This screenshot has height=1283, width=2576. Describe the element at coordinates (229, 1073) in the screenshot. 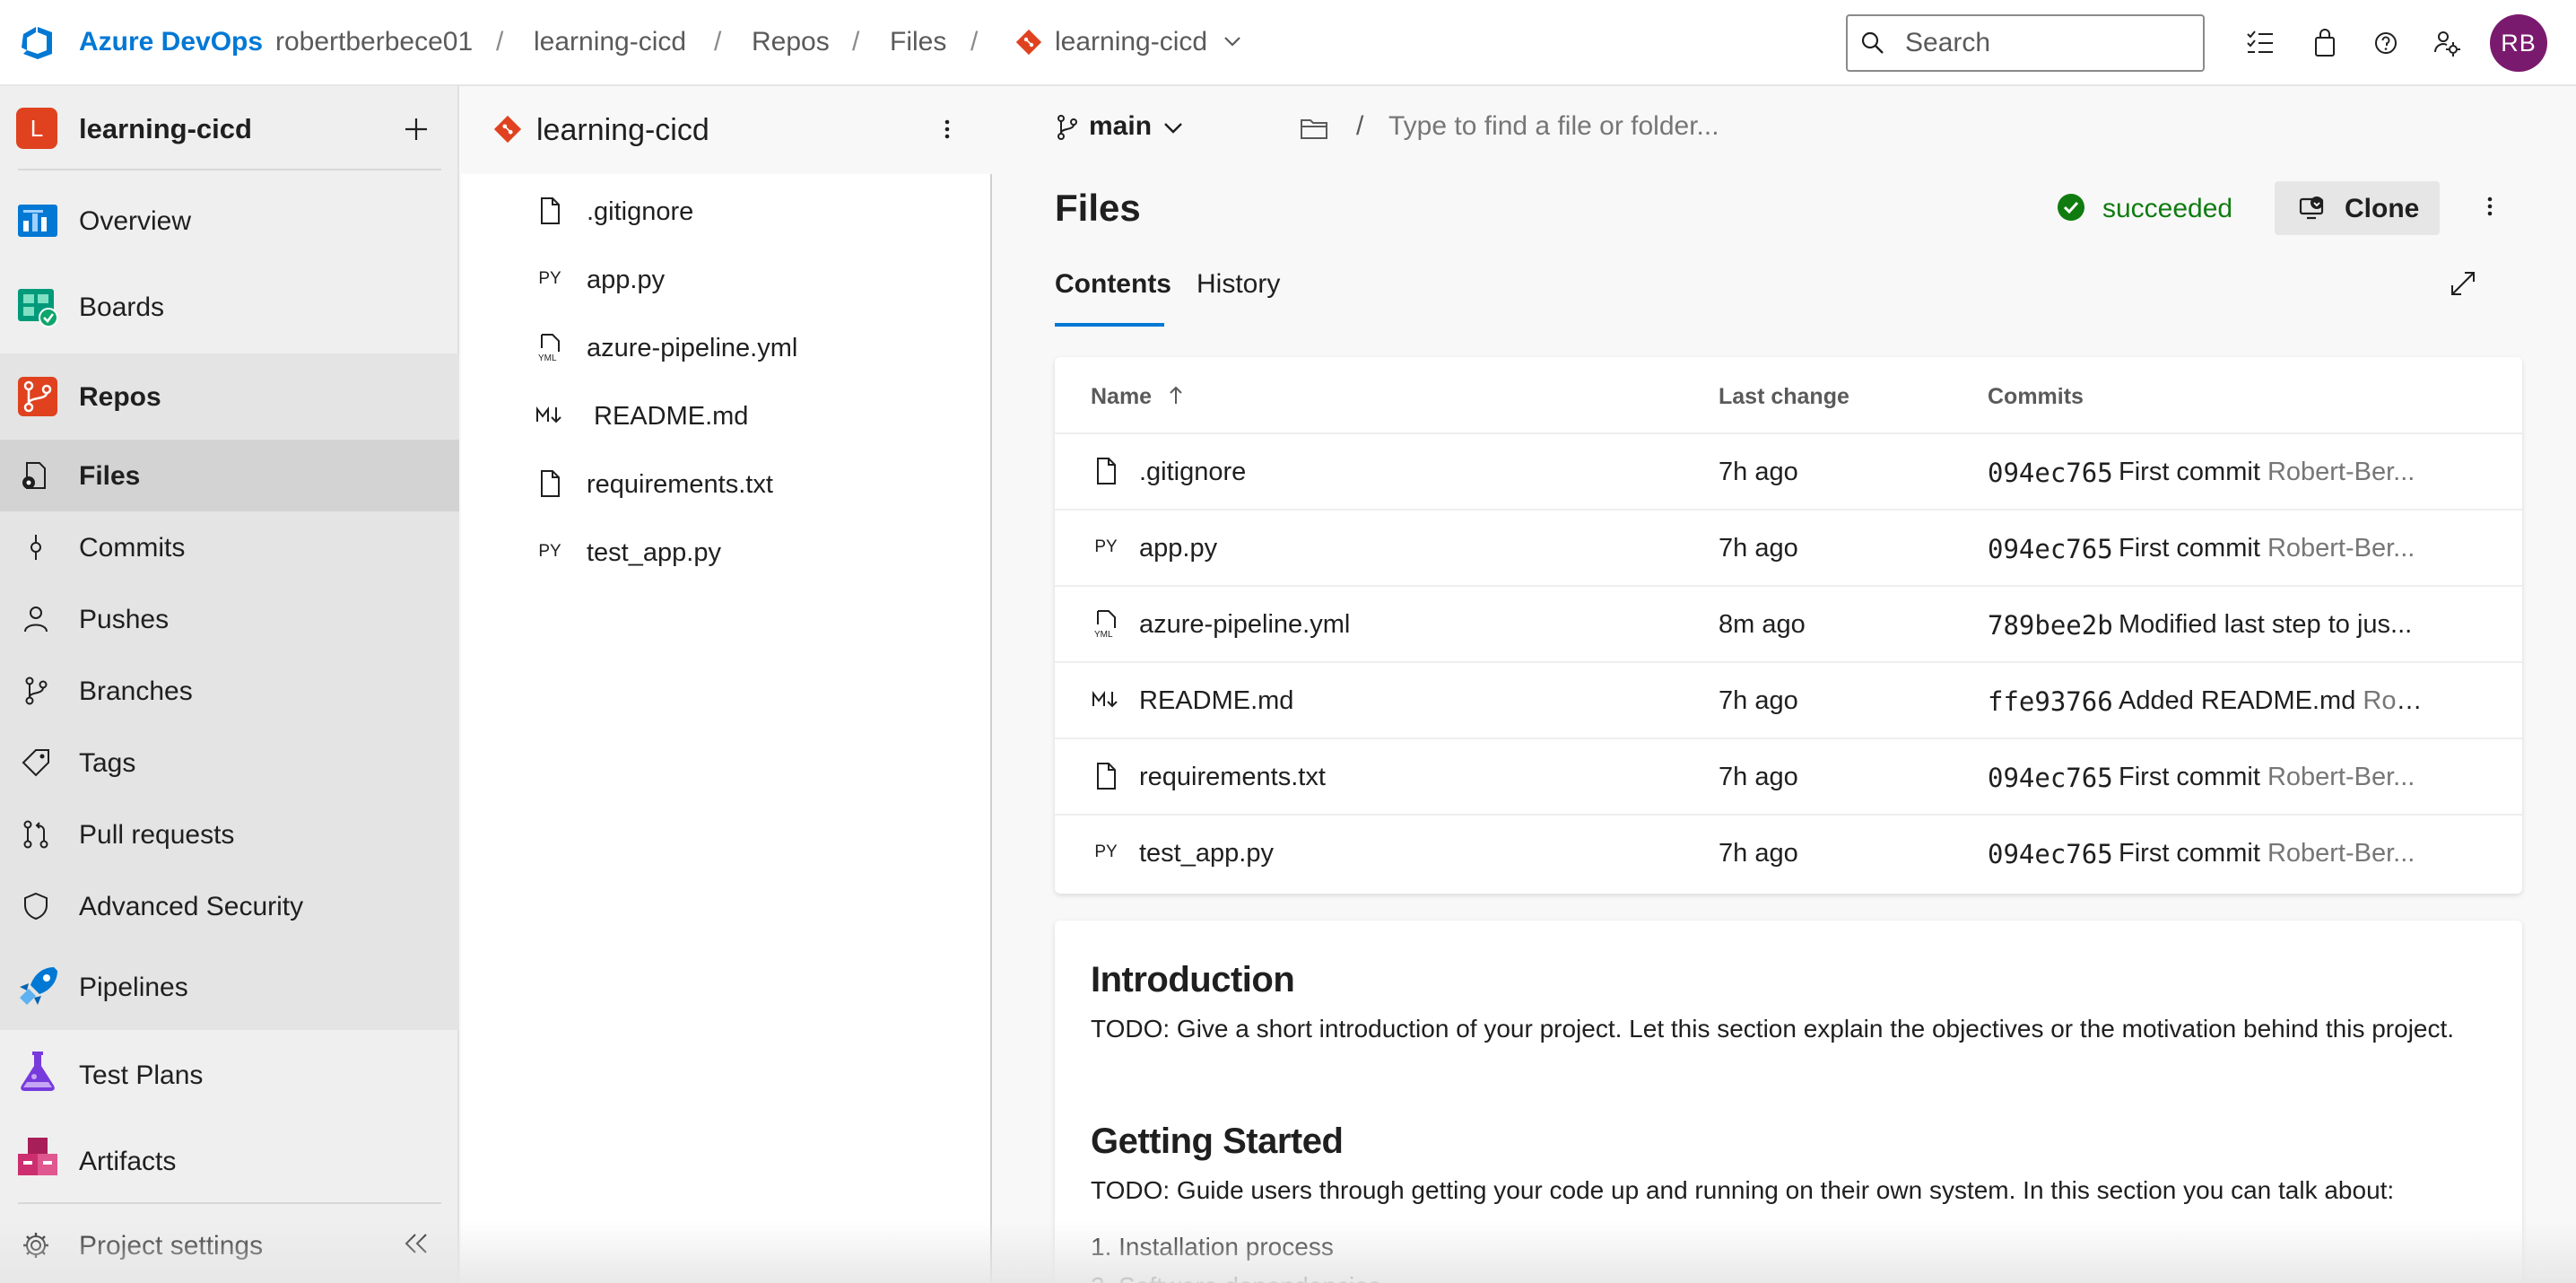

I see `sidebar-item-test-plans: Test Plans` at that location.